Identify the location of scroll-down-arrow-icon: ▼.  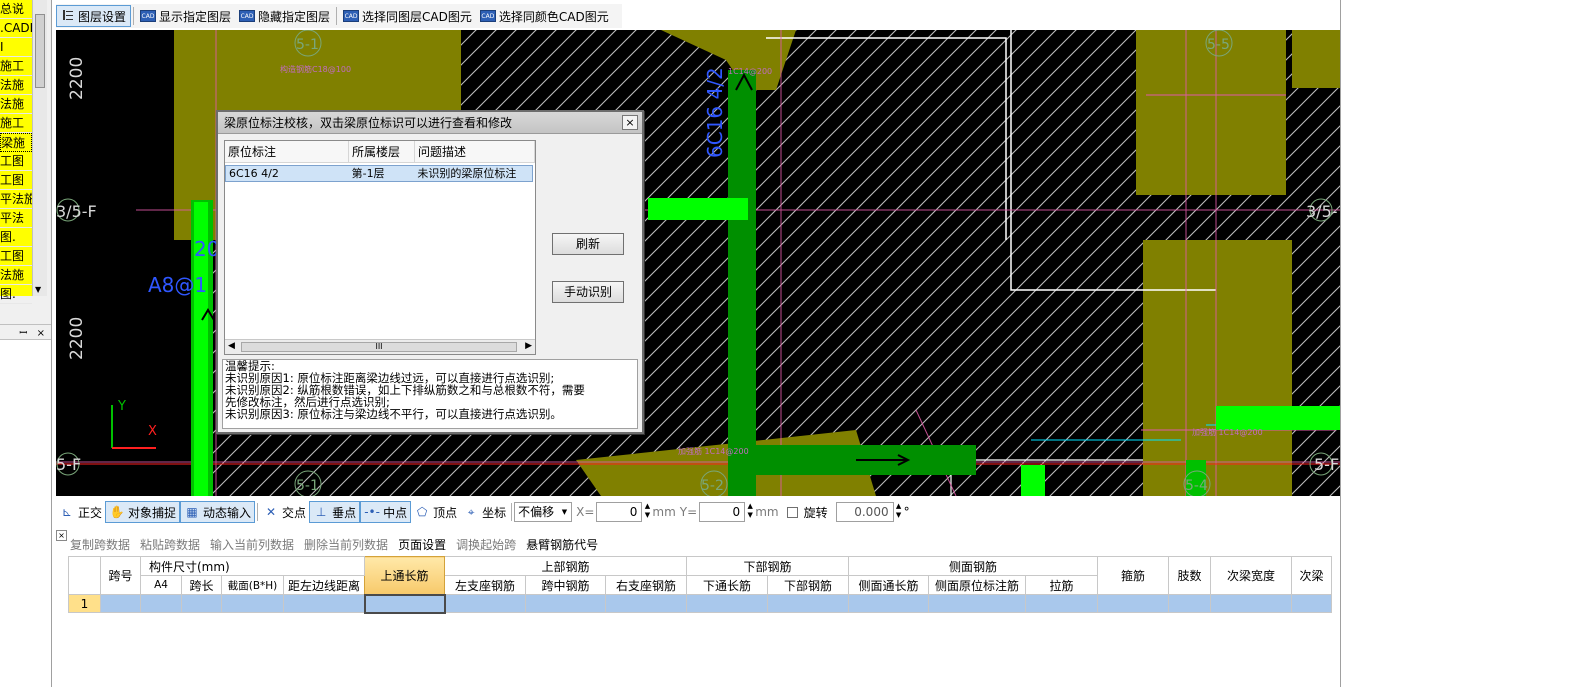
(38, 289).